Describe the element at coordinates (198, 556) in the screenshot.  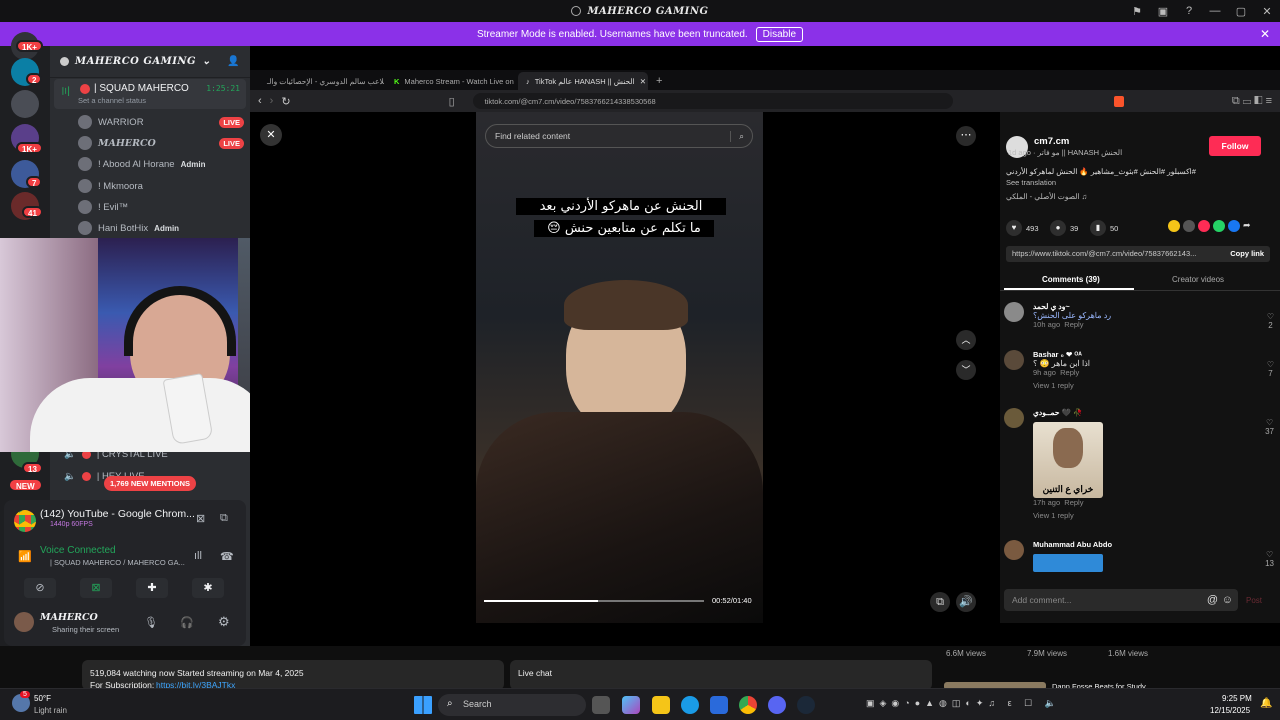
I see `noise-icon: ıll` at that location.